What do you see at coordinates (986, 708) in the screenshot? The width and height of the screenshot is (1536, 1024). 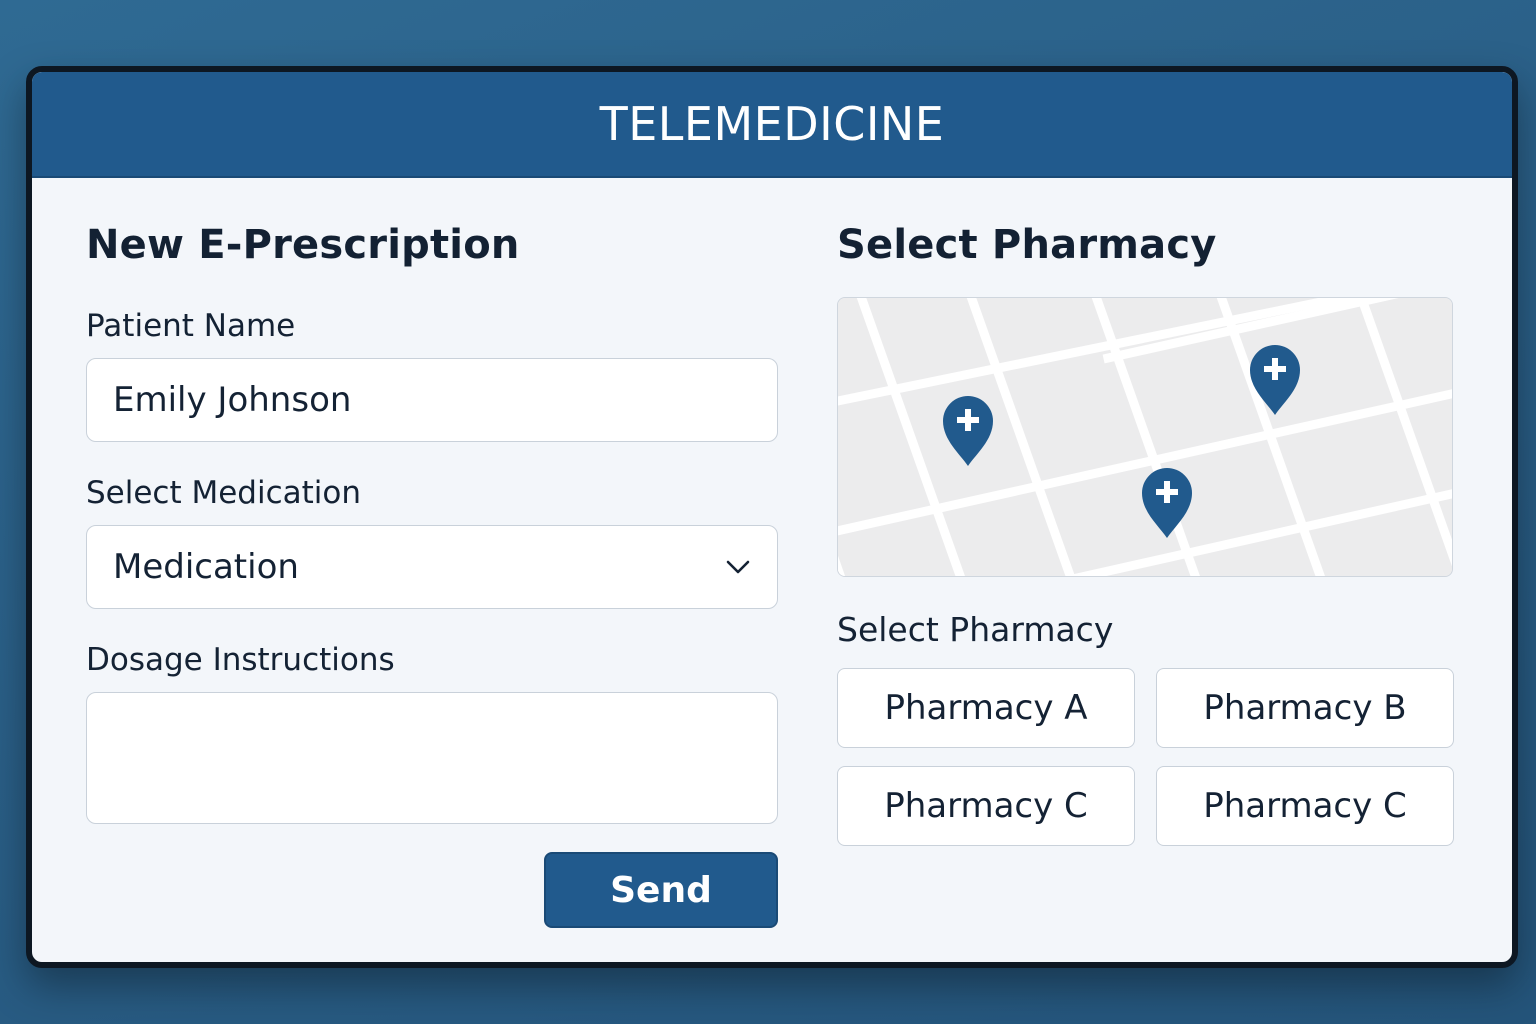 I see `pharmacy-option-a: Pharmacy A` at bounding box center [986, 708].